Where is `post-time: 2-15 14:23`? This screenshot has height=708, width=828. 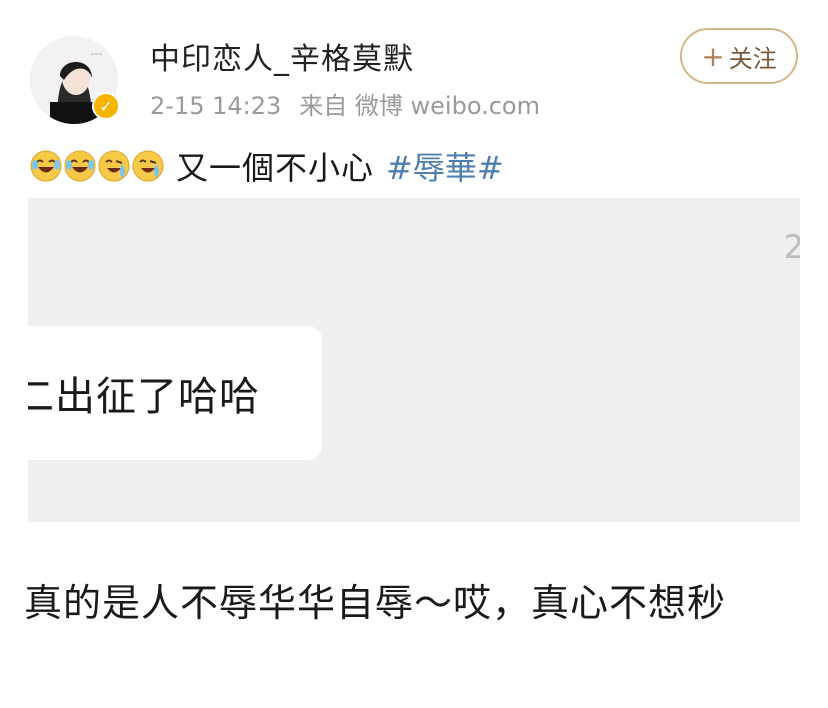 post-time: 2-15 14:23 is located at coordinates (216, 106).